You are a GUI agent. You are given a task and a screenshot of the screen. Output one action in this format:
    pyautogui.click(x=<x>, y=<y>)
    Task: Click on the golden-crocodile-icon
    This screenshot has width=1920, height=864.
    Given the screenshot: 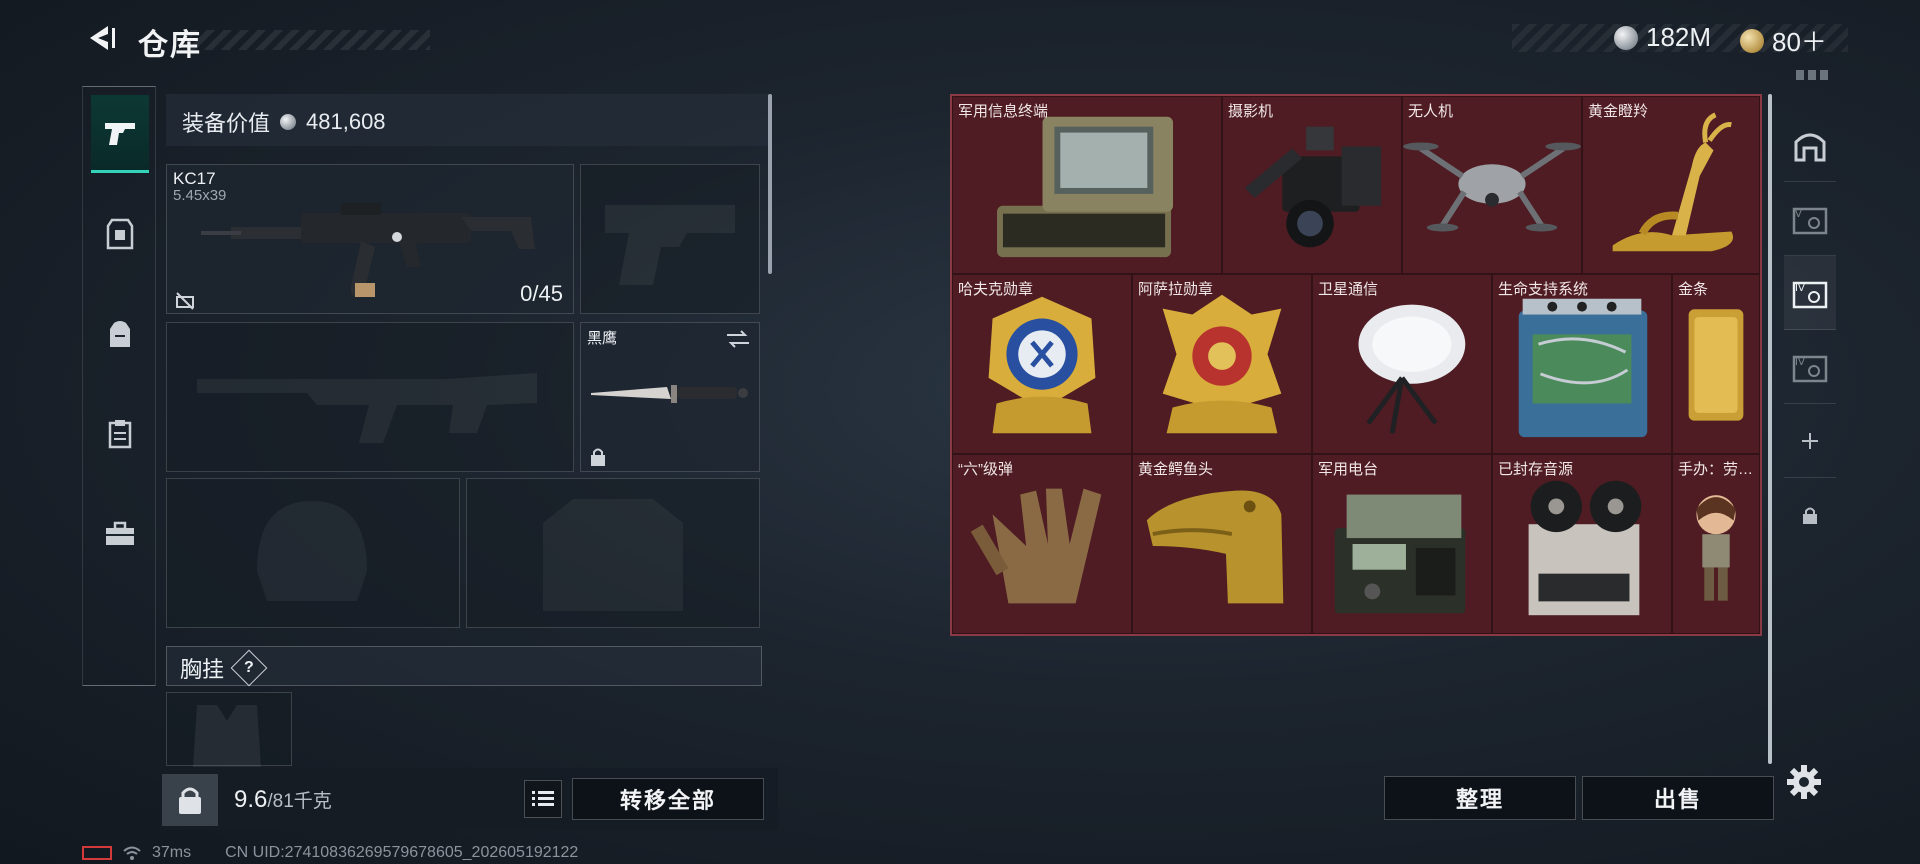 What is the action you would take?
    pyautogui.click(x=1215, y=547)
    